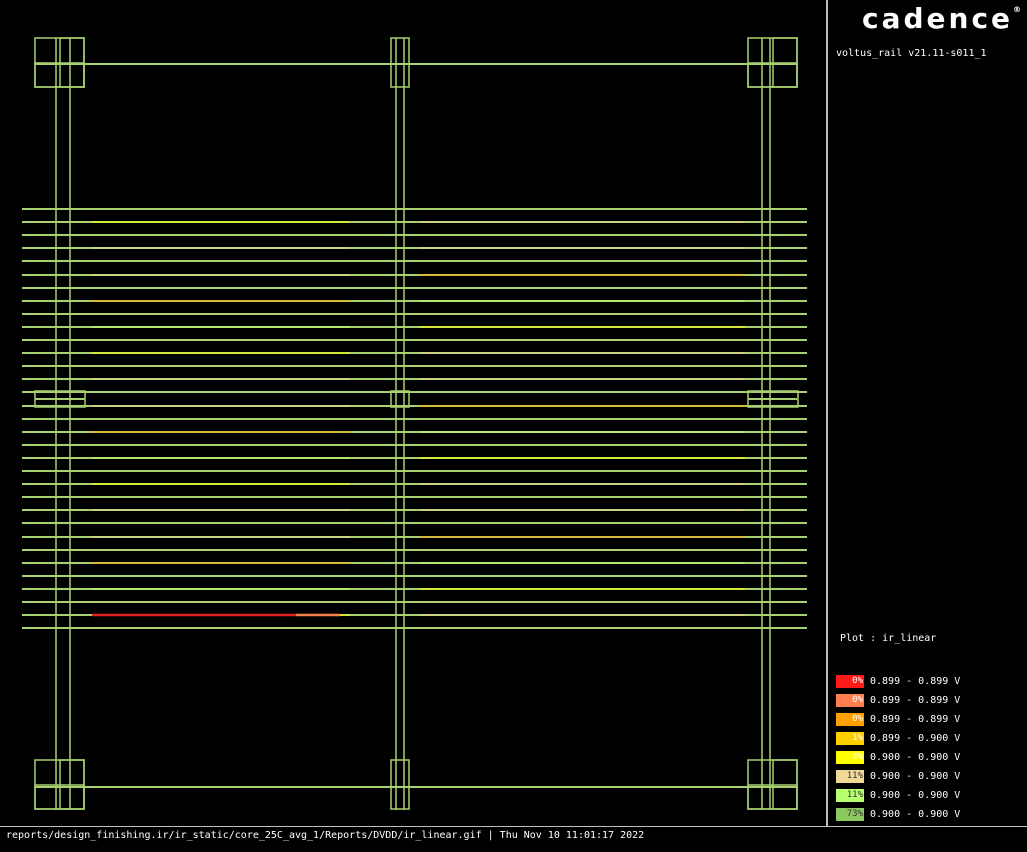 Image resolution: width=1027 pixels, height=852 pixels. Describe the element at coordinates (850, 814) in the screenshot. I see `legend-swatch: 73%` at that location.